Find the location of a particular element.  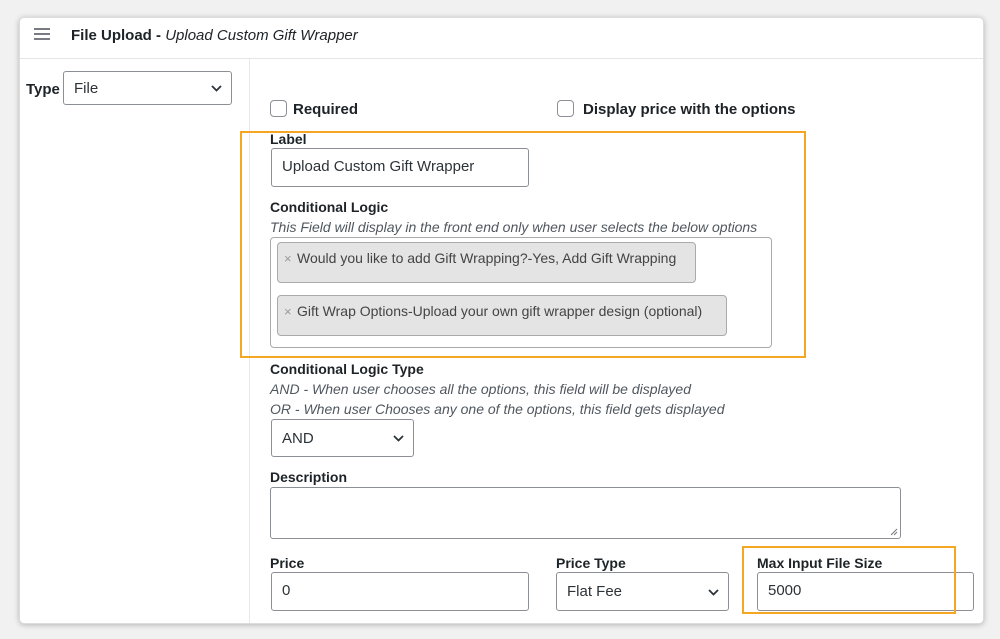

field-title: File Upload - Upload Custom Gift Wrapper is located at coordinates (214, 36).